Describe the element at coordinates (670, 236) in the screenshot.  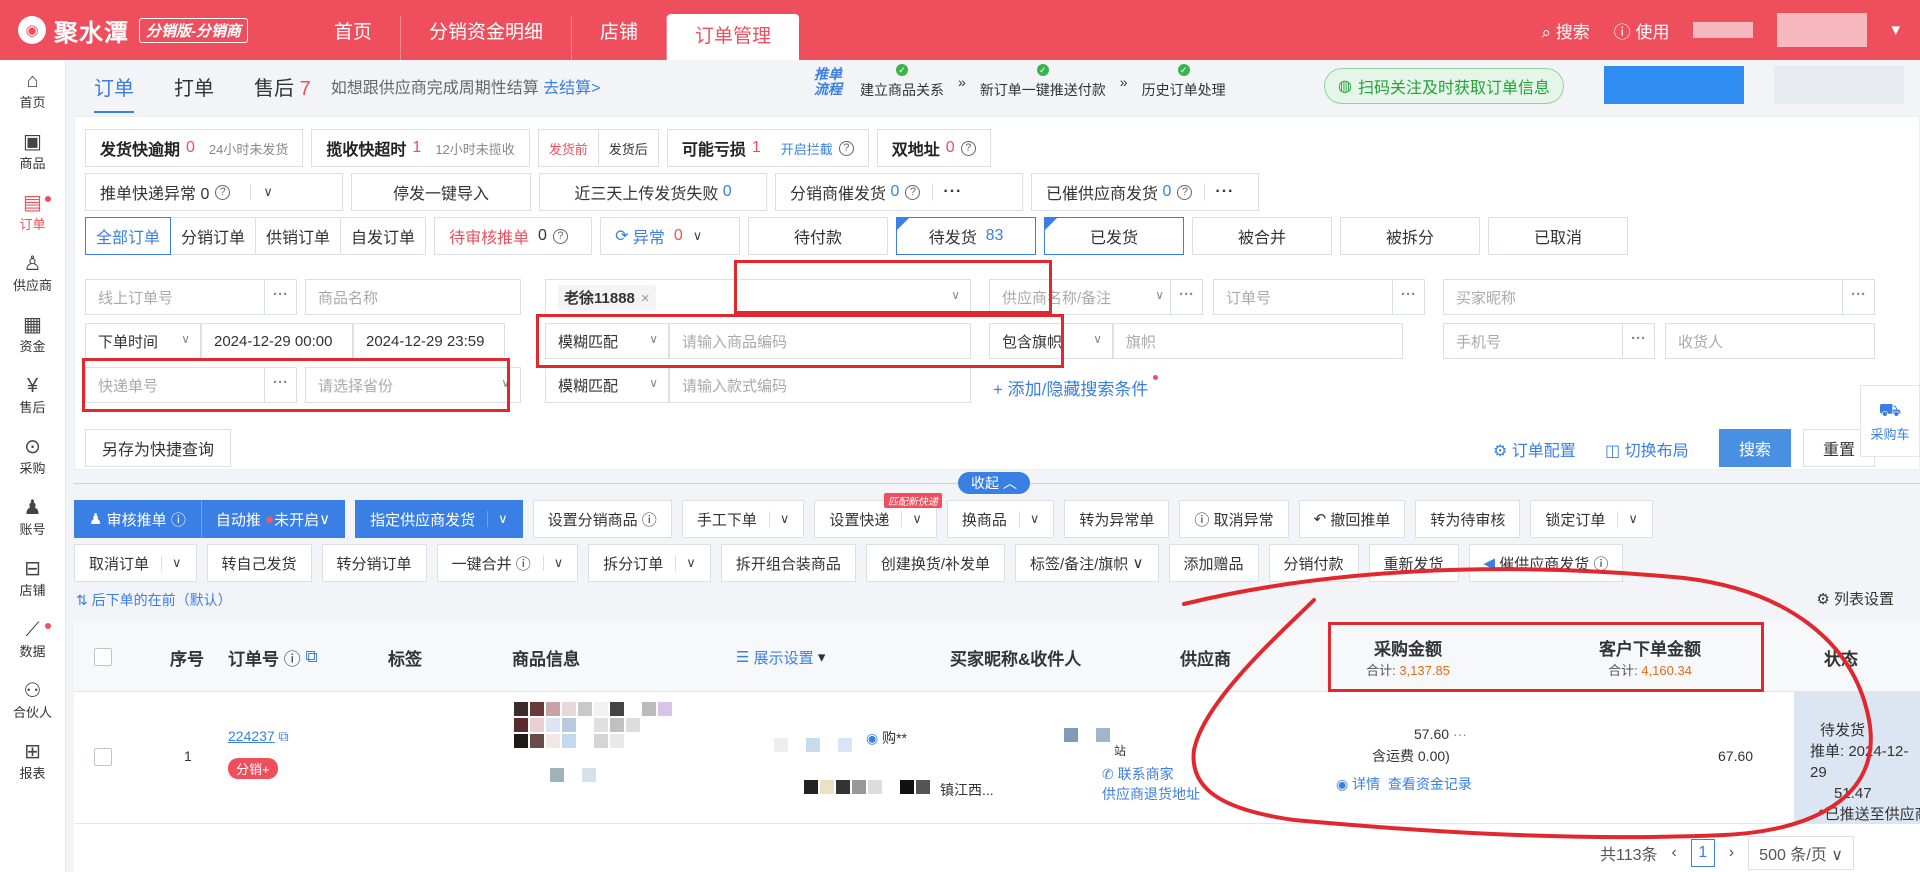
I see `status-tab-abnormal: ⟳ 异常 0 ∨` at that location.